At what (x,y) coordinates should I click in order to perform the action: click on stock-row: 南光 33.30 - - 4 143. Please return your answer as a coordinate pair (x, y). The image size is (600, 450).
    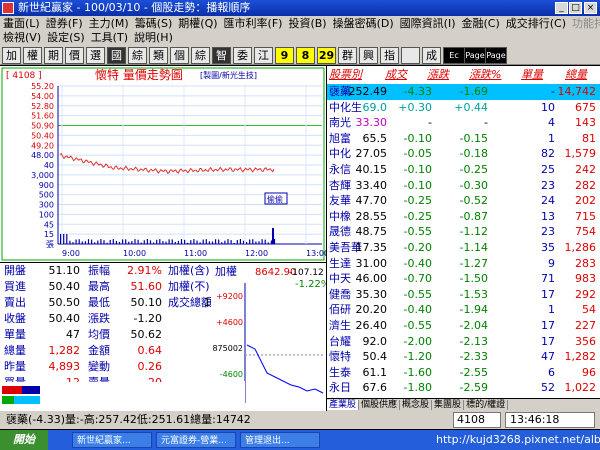
    Looking at the image, I should click on (463, 123).